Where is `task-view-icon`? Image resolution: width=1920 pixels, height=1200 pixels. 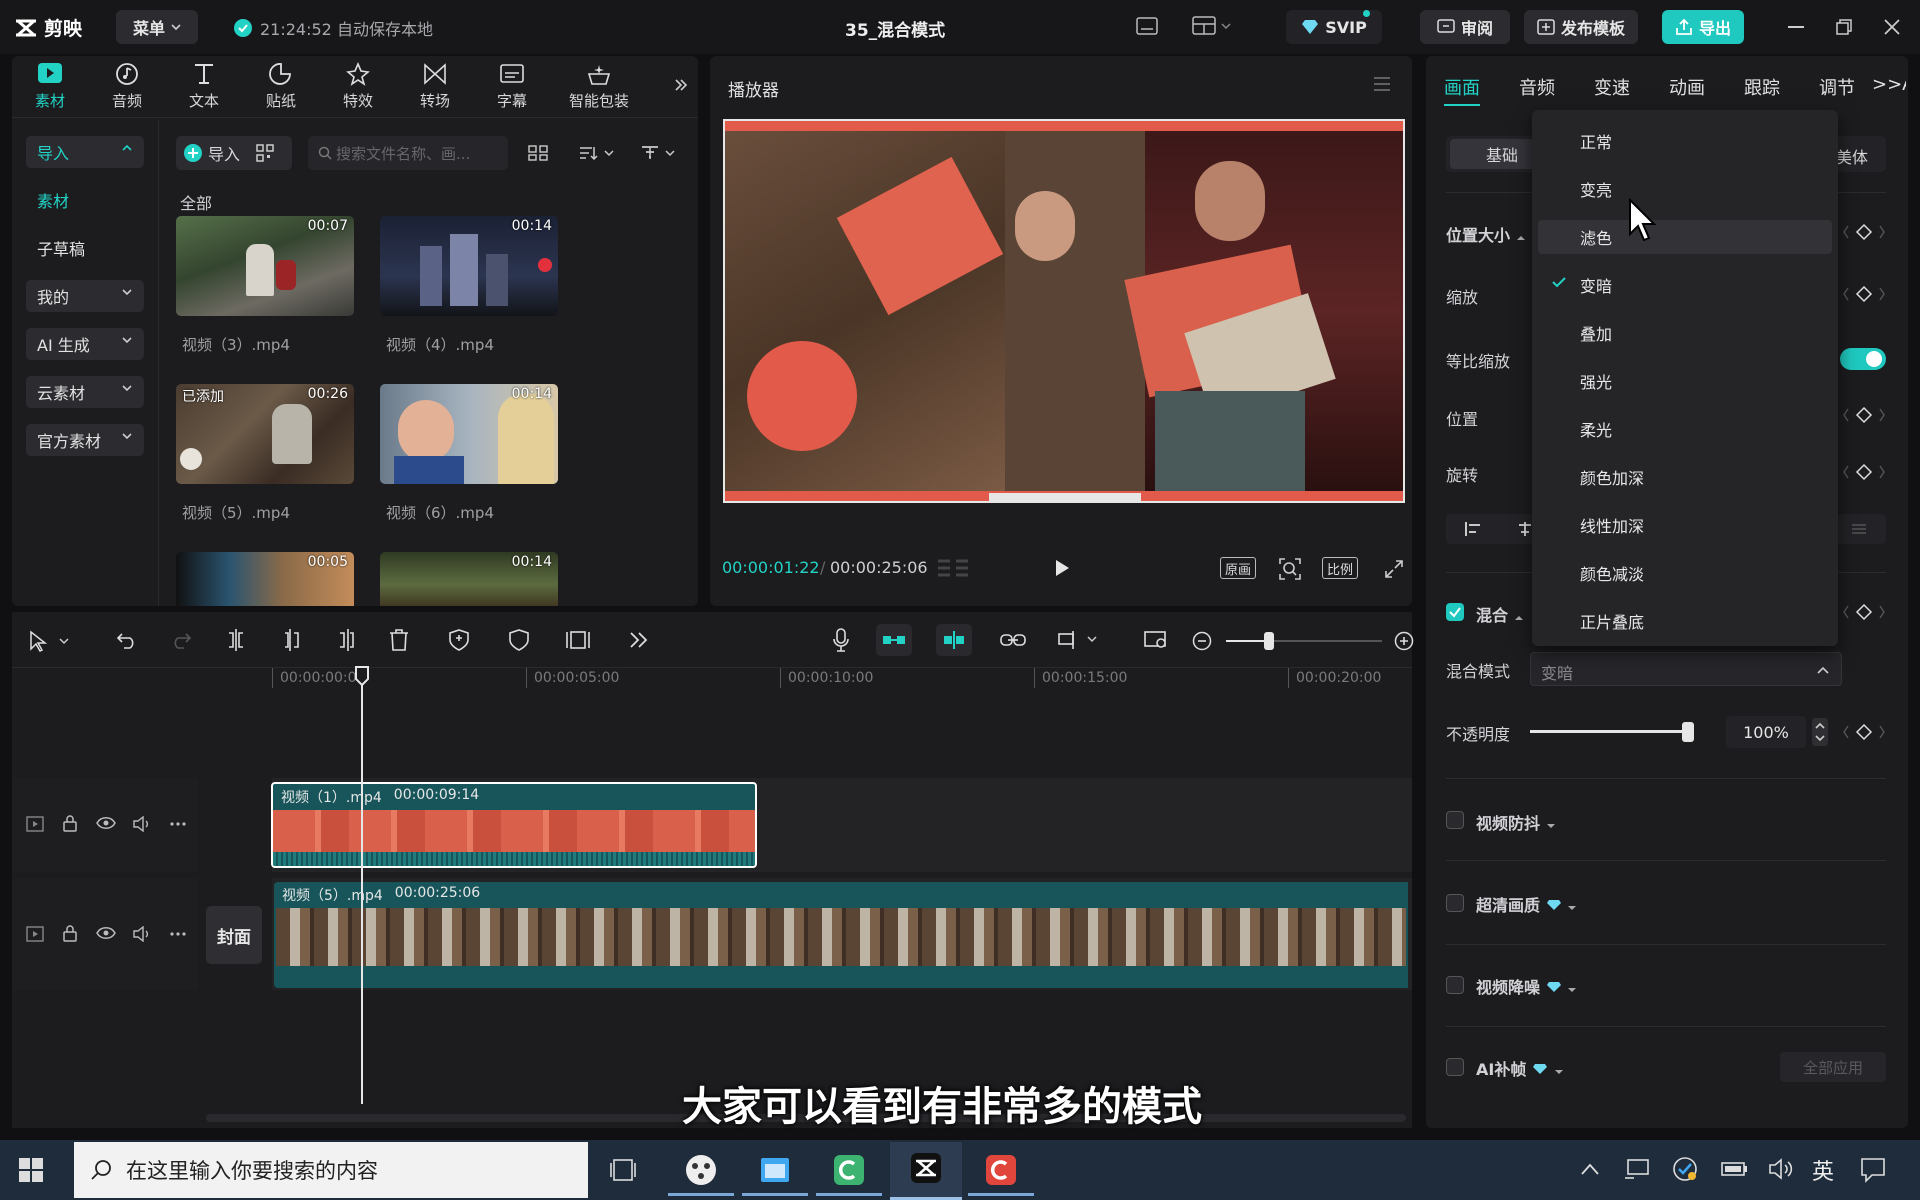 task-view-icon is located at coordinates (623, 1170).